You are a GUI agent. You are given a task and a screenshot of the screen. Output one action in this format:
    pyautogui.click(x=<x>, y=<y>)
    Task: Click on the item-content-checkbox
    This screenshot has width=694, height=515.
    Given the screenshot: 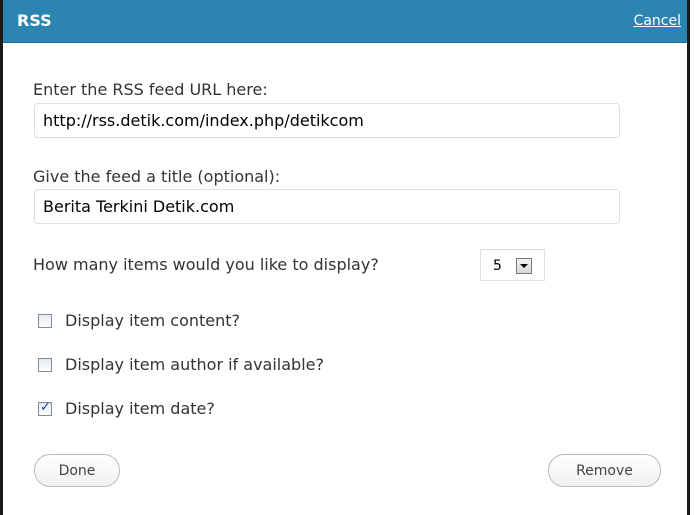 What is the action you would take?
    pyautogui.click(x=45, y=321)
    